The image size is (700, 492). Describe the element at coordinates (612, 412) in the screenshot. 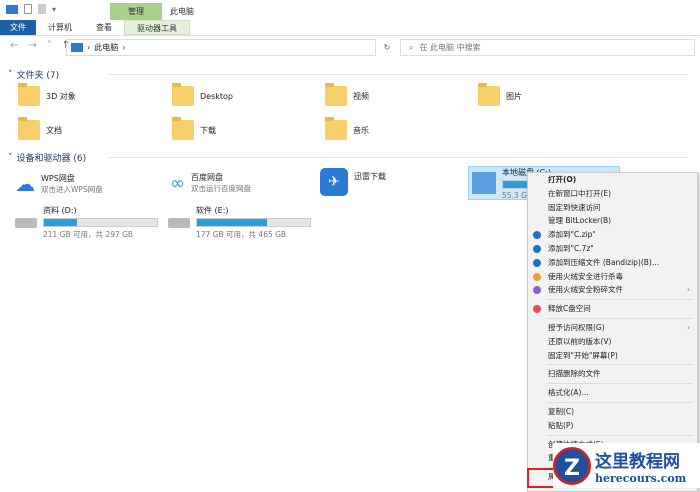

I see `menu-item: 复制(C)` at that location.